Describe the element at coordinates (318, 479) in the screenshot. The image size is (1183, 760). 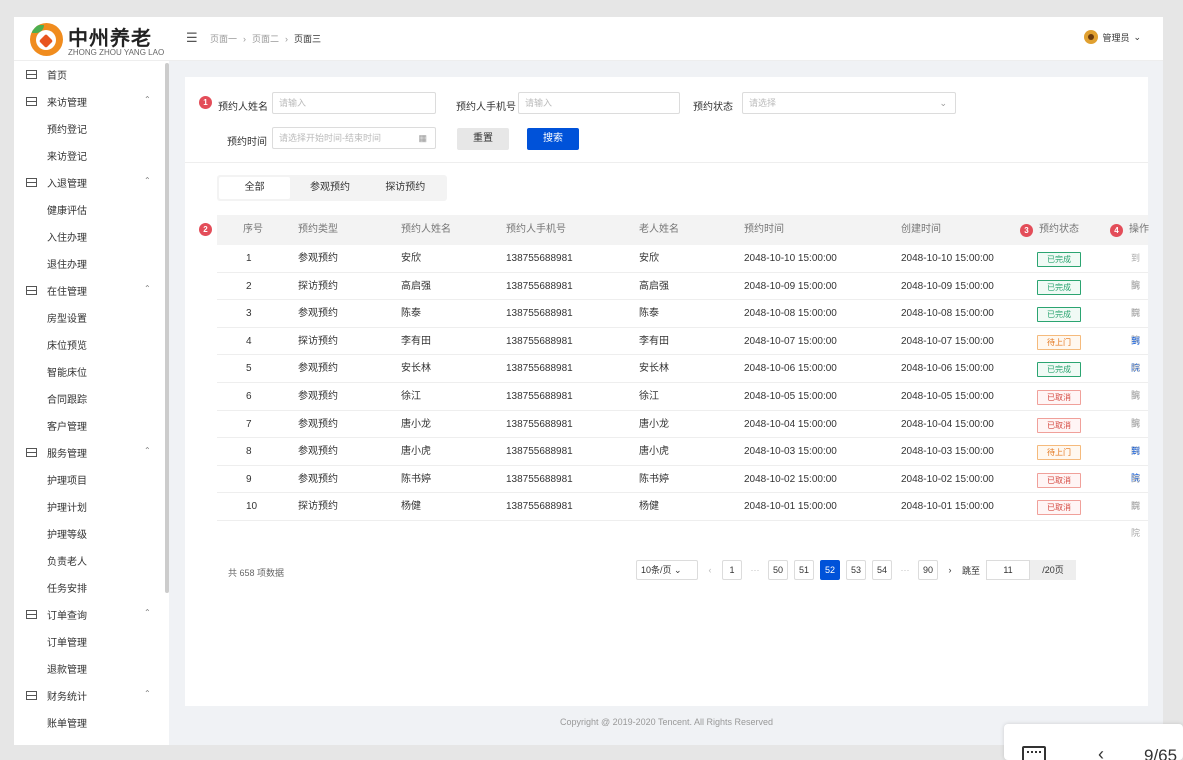
I see `cell-type: 参观预约` at that location.